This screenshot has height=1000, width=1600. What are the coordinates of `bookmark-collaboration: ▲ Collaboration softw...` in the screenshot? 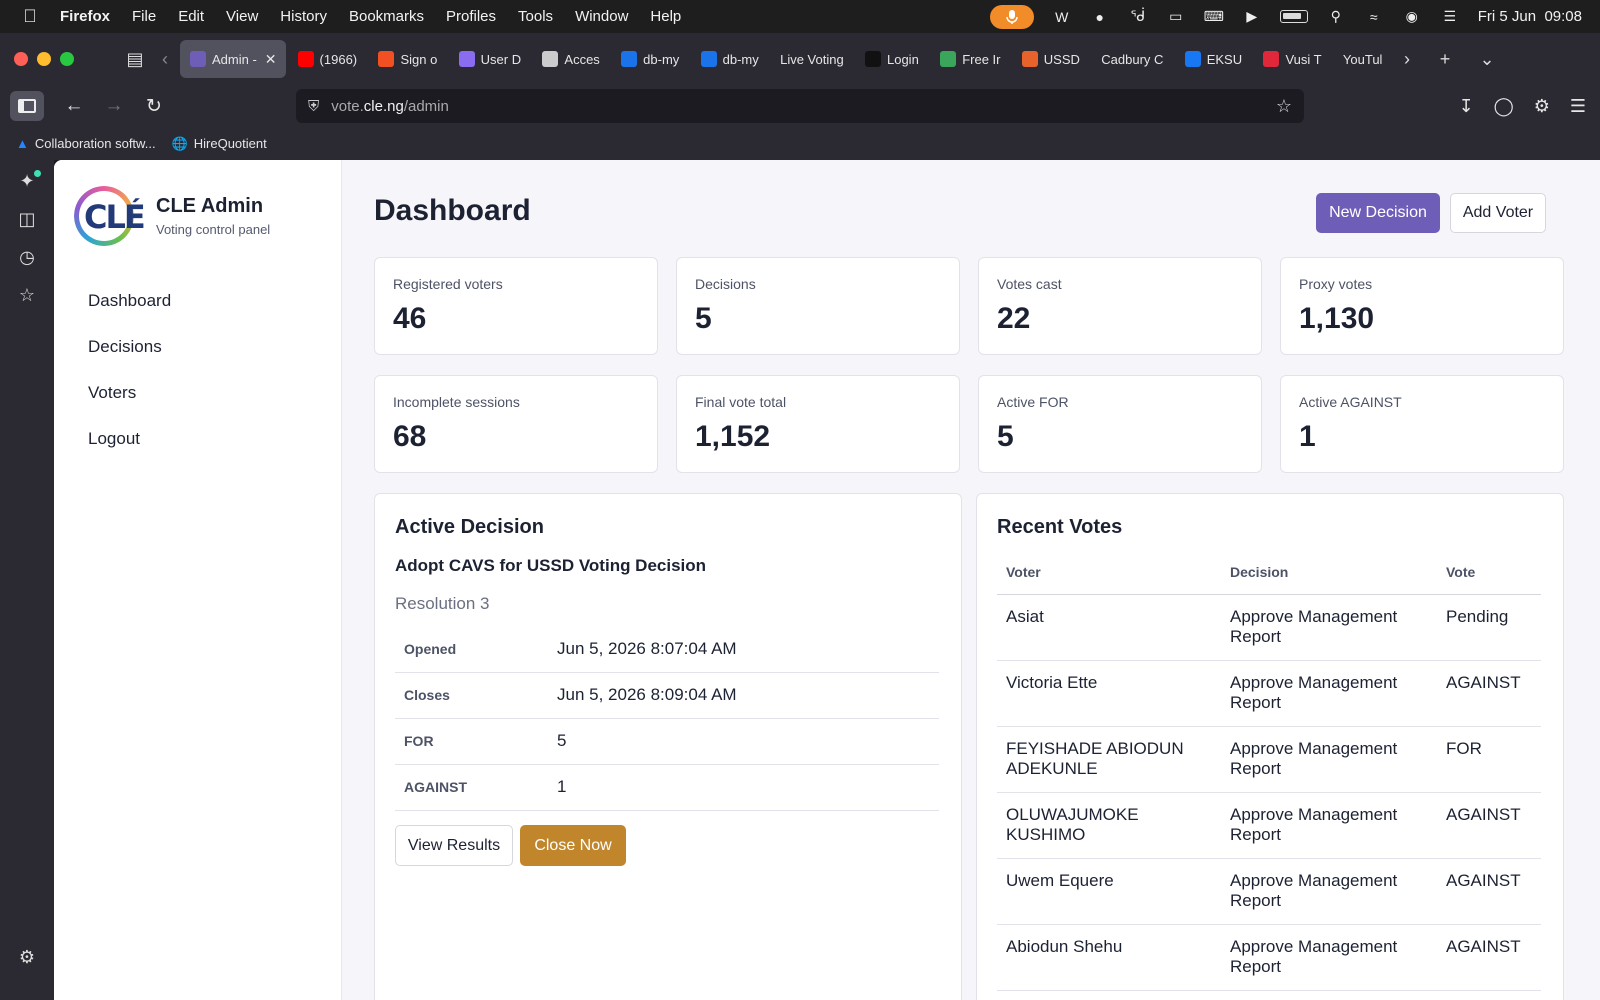 It's located at (86, 143).